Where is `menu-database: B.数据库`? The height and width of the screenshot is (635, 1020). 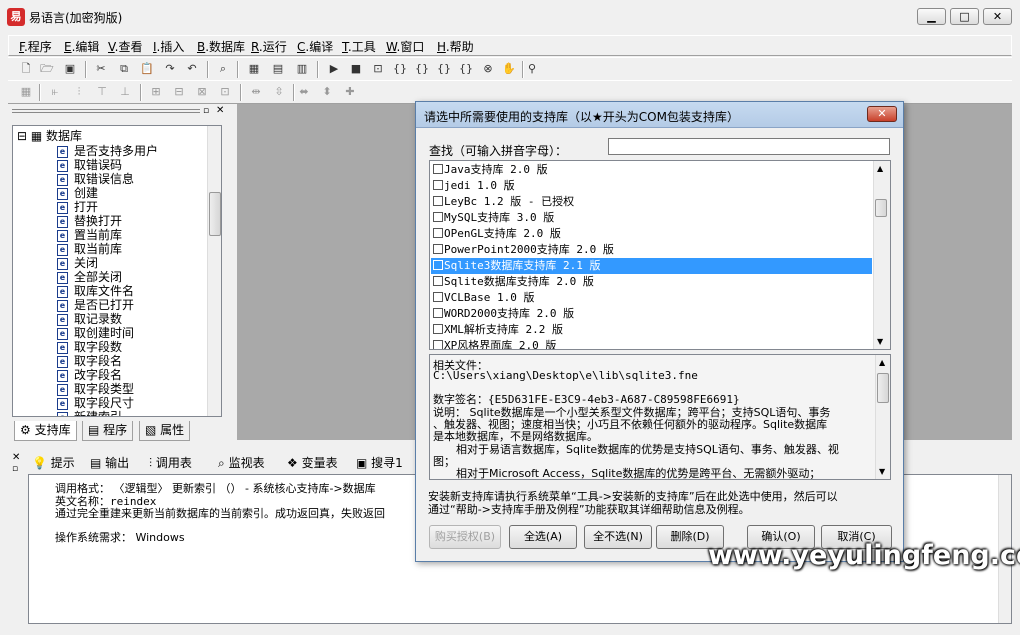
menu-database: B.数据库 is located at coordinates (221, 46).